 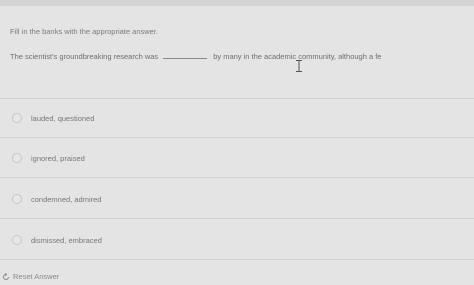 What do you see at coordinates (243, 118) in the screenshot?
I see `option-1: lauded, questioned` at bounding box center [243, 118].